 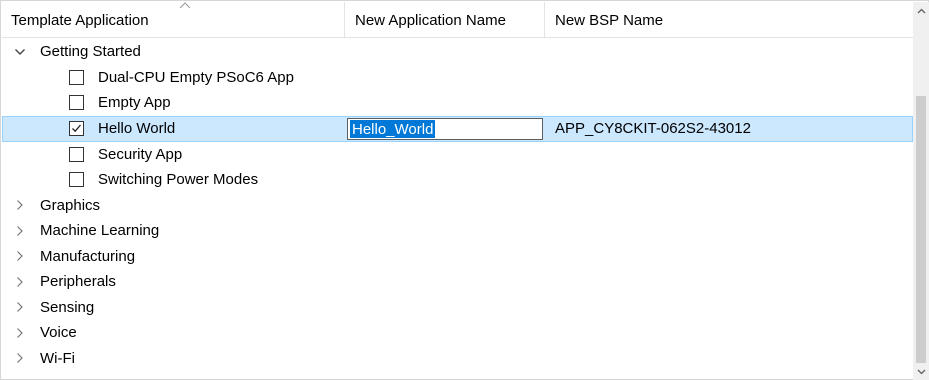 I want to click on scrollbar-thumb, so click(x=921, y=229).